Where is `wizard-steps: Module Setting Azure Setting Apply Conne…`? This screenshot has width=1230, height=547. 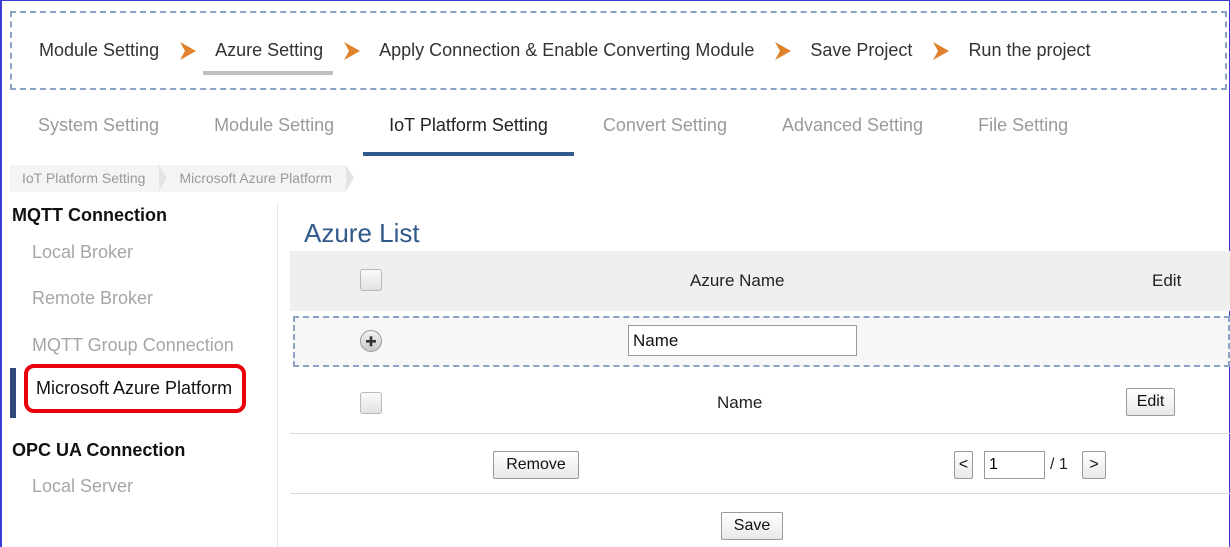 wizard-steps: Module Setting Azure Setting Apply Conne… is located at coordinates (618, 50).